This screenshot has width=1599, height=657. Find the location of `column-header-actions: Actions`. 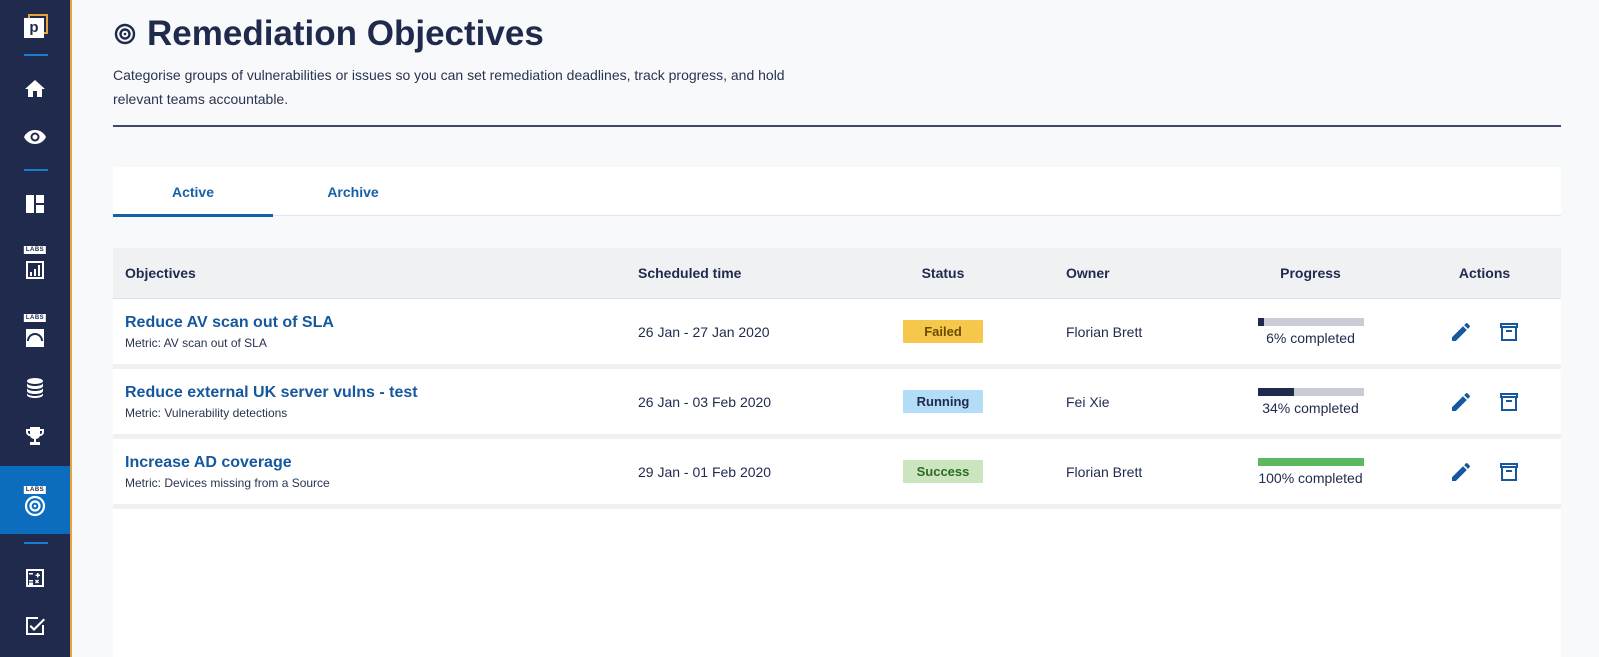

column-header-actions: Actions is located at coordinates (1484, 273).